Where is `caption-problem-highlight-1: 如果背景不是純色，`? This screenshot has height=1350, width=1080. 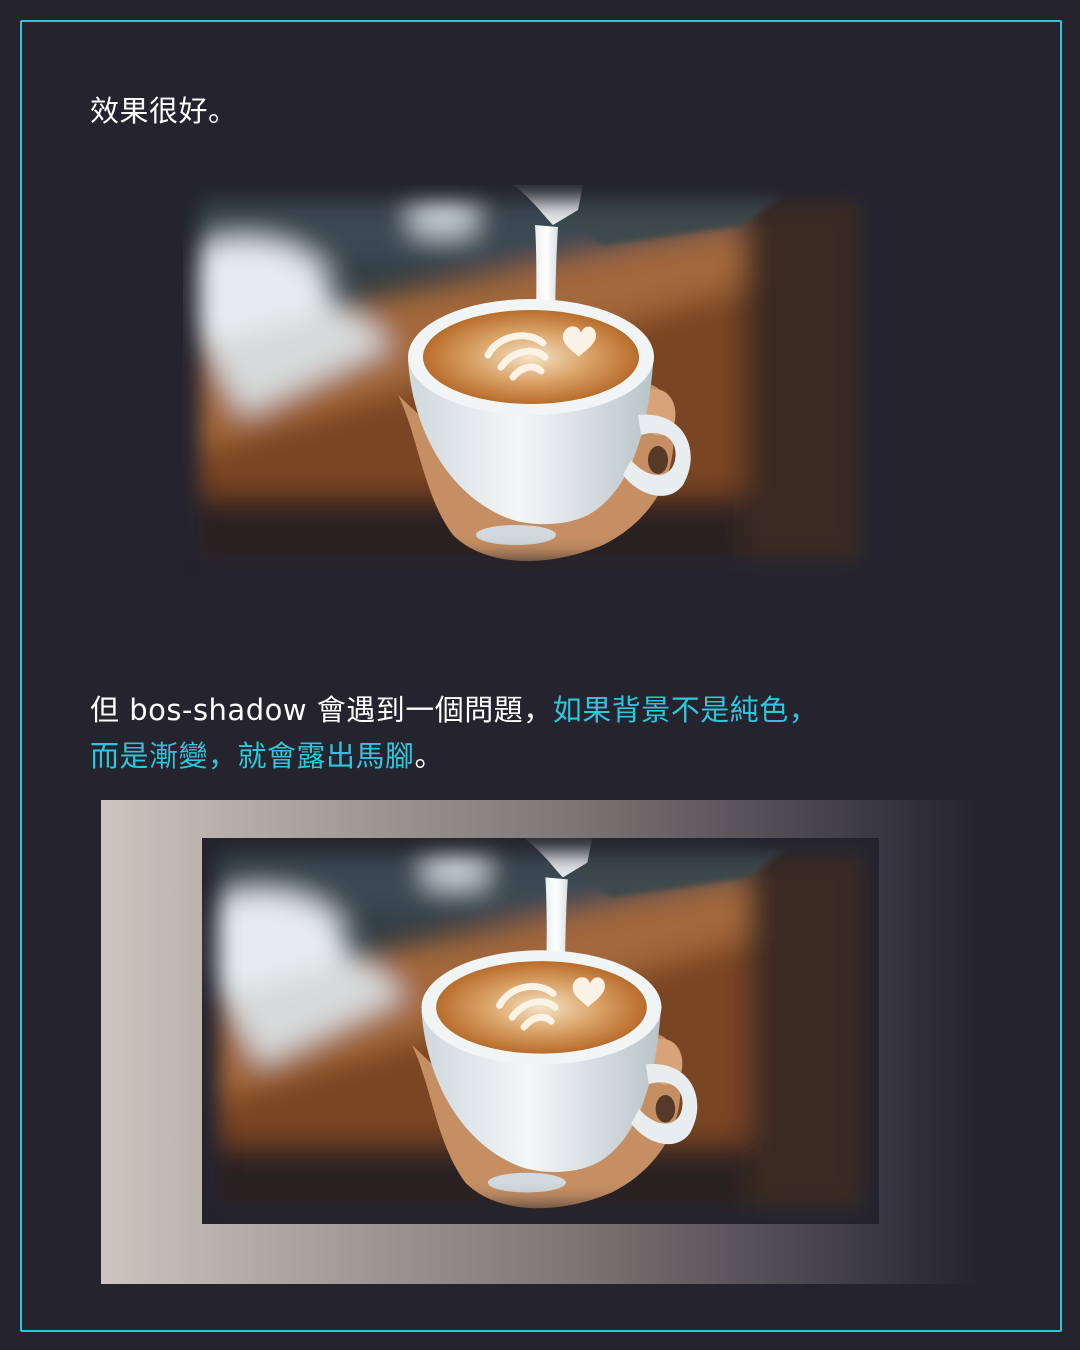 caption-problem-highlight-1: 如果背景不是純色， is located at coordinates (685, 710).